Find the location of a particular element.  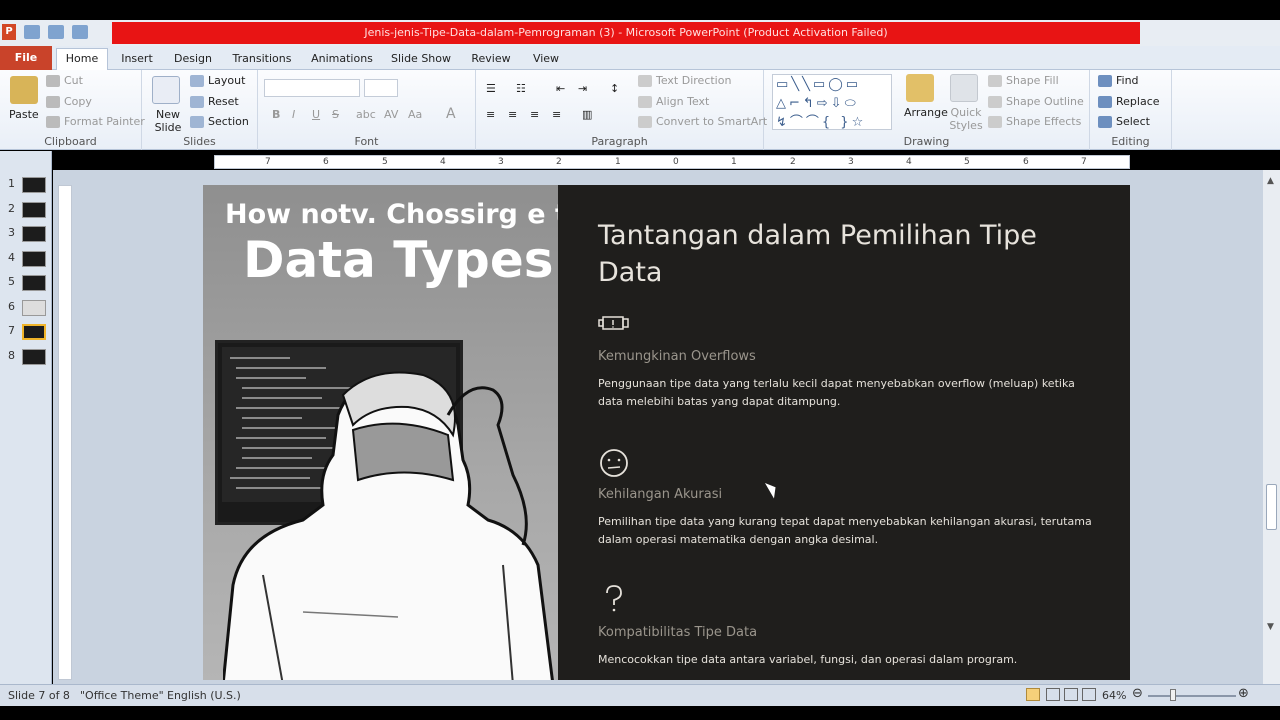

shape-outline-button: Shape Outline is located at coordinates (1036, 101).